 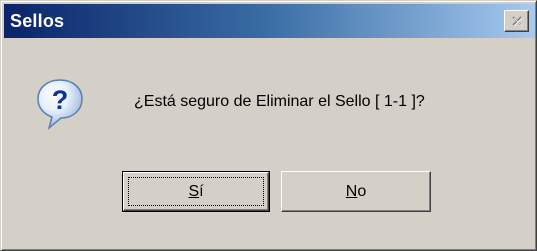 I want to click on close-icon, so click(x=516, y=21).